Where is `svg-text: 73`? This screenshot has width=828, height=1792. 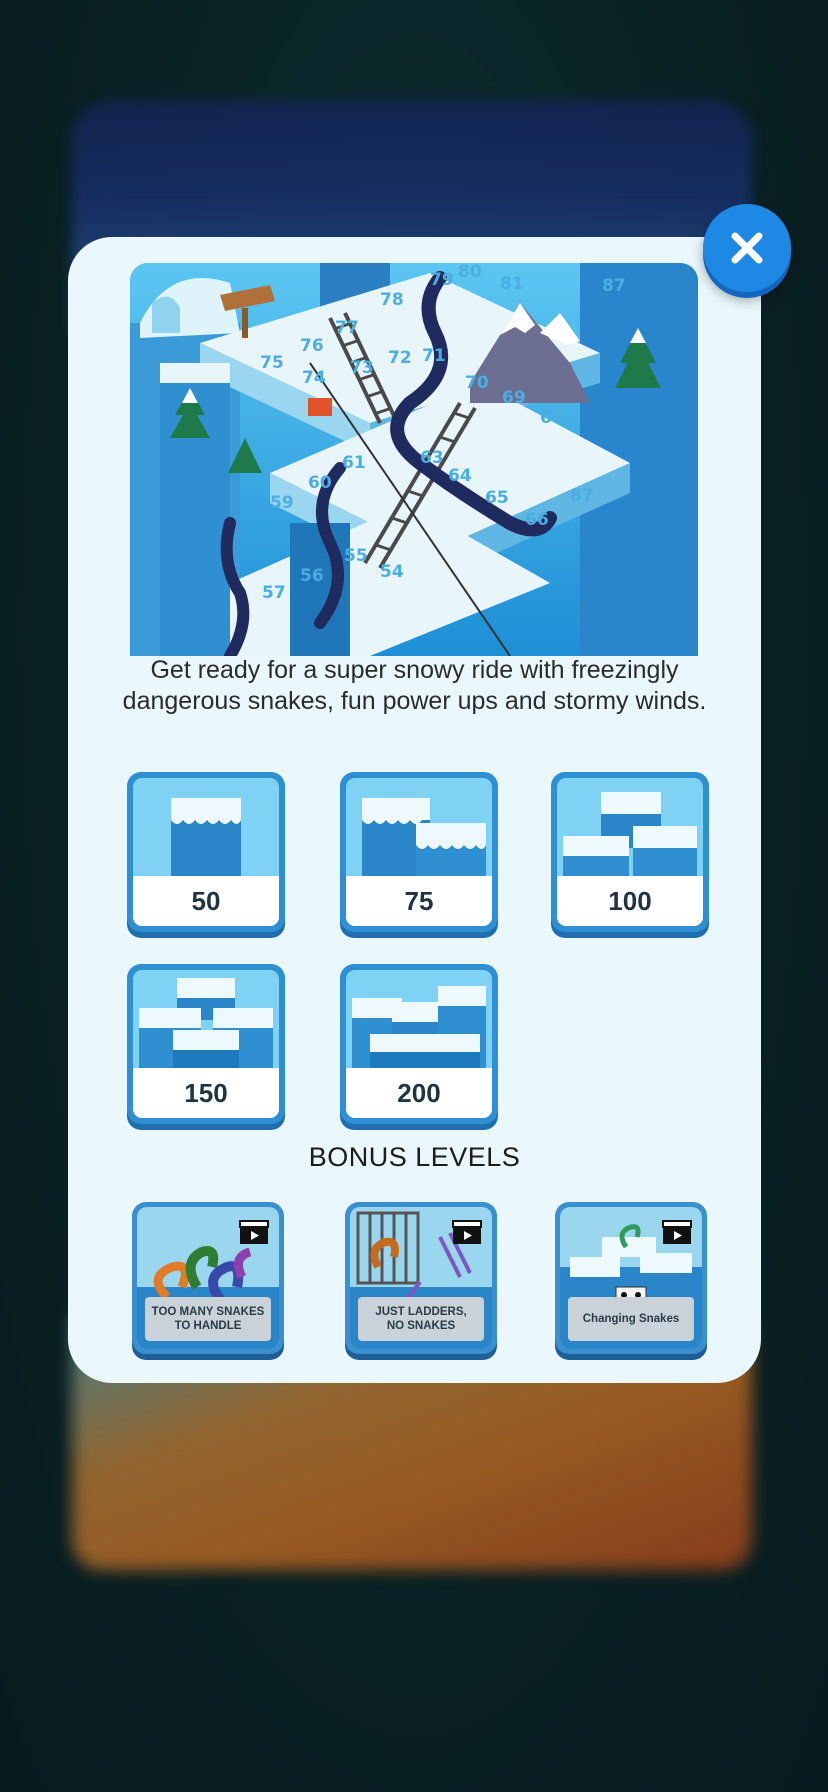 svg-text: 73 is located at coordinates (362, 368).